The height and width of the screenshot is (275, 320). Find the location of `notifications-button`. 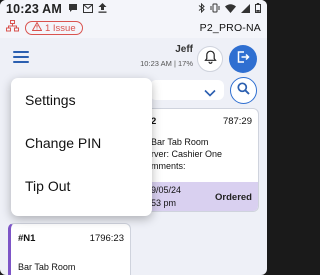

notifications-button is located at coordinates (210, 59).